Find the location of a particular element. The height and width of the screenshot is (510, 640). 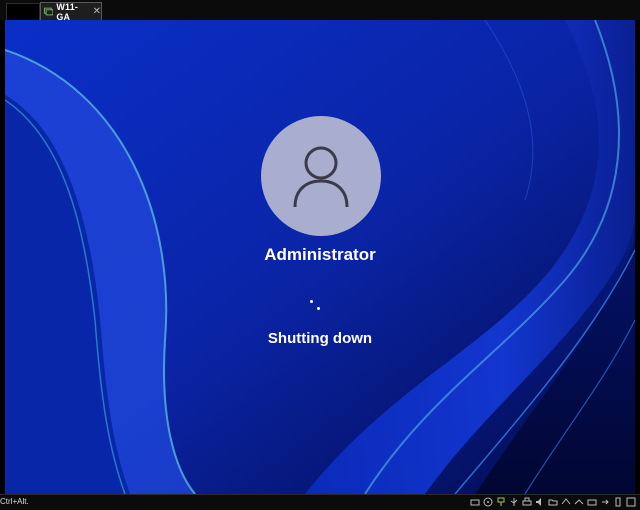

tab-label: W11-GA is located at coordinates (67, 11).